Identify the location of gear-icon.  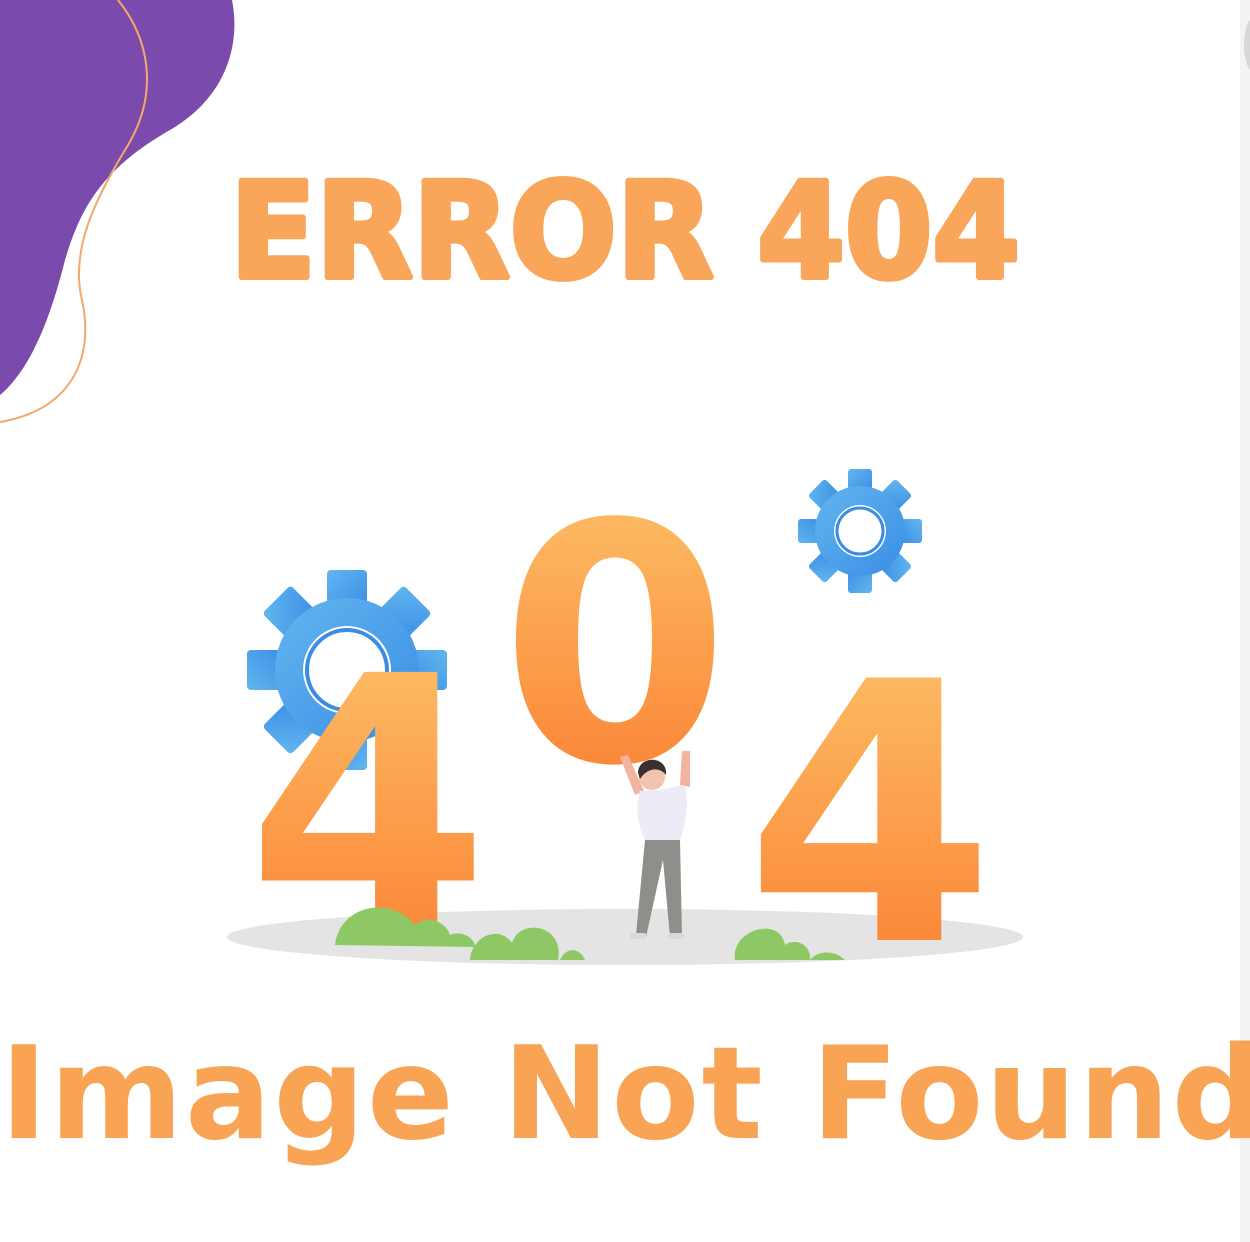
(860, 531).